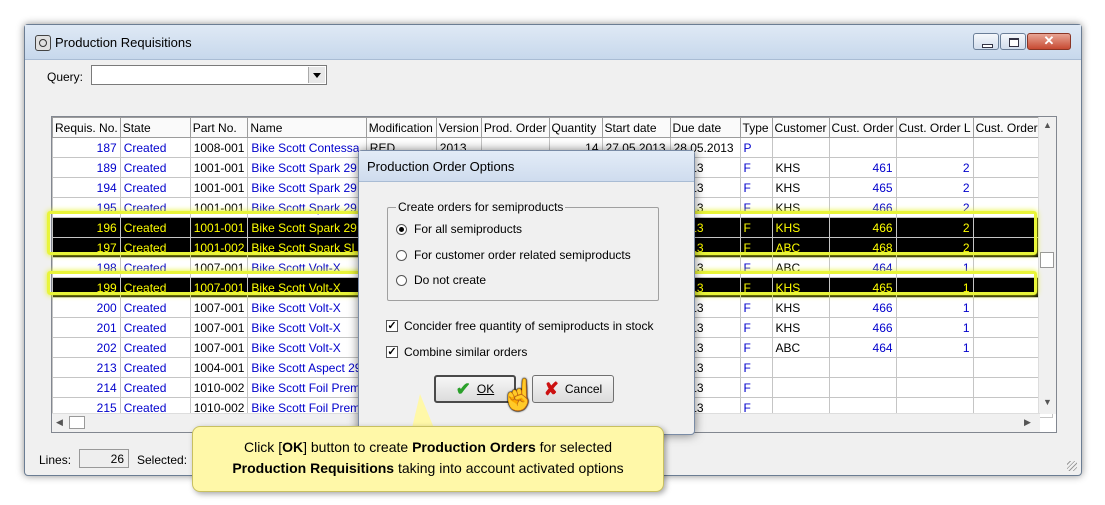 The image size is (1105, 505). What do you see at coordinates (1047, 125) in the screenshot?
I see `scroll-up-icon: ▲` at bounding box center [1047, 125].